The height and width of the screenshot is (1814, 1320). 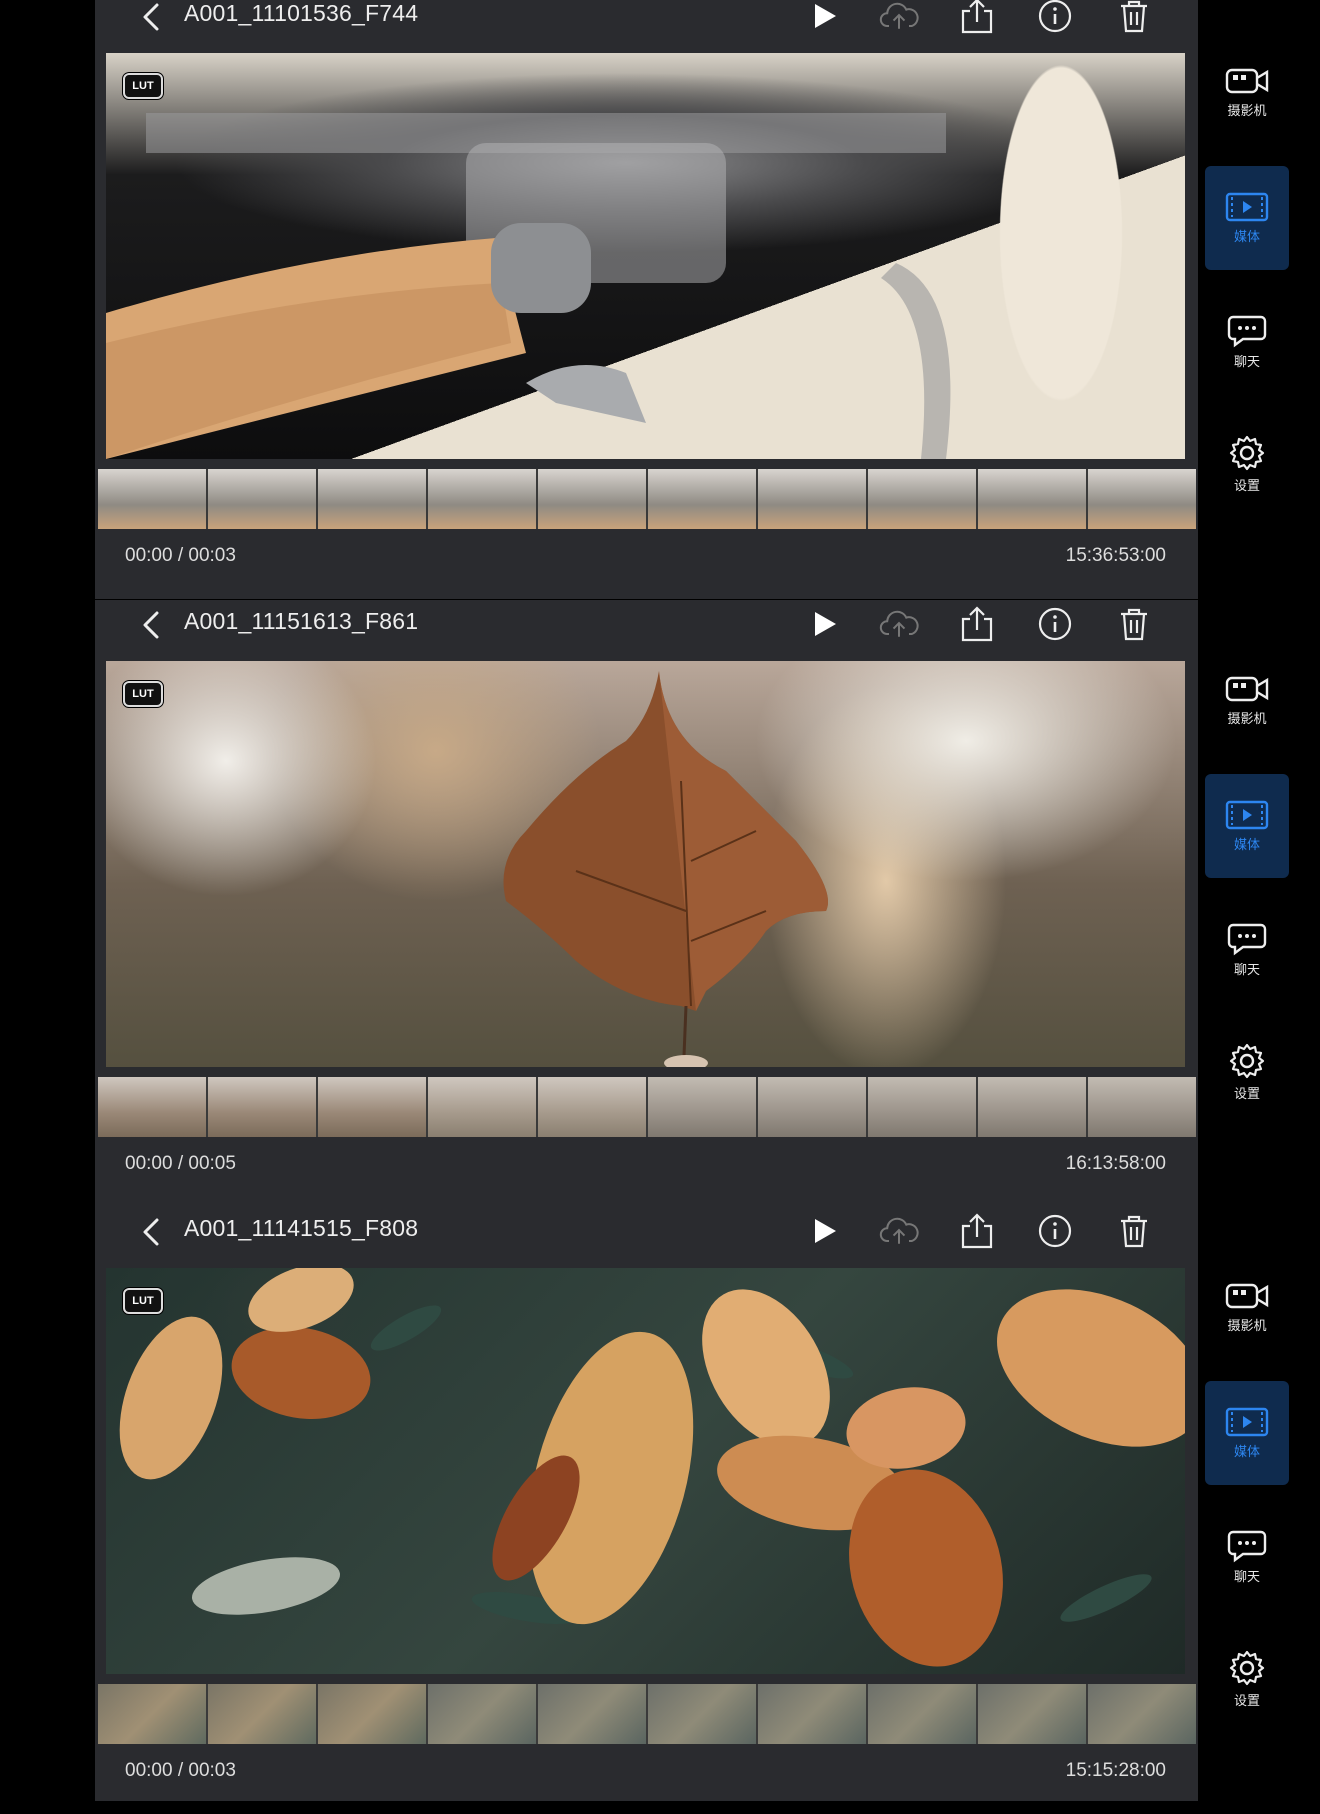 I want to click on clip-footer: 00:00 / 00:03 15:36:53:00, so click(x=646, y=564).